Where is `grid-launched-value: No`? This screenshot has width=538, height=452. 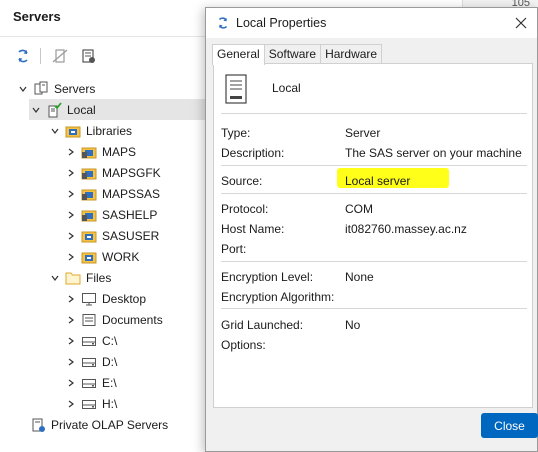
grid-launched-value: No is located at coordinates (353, 325).